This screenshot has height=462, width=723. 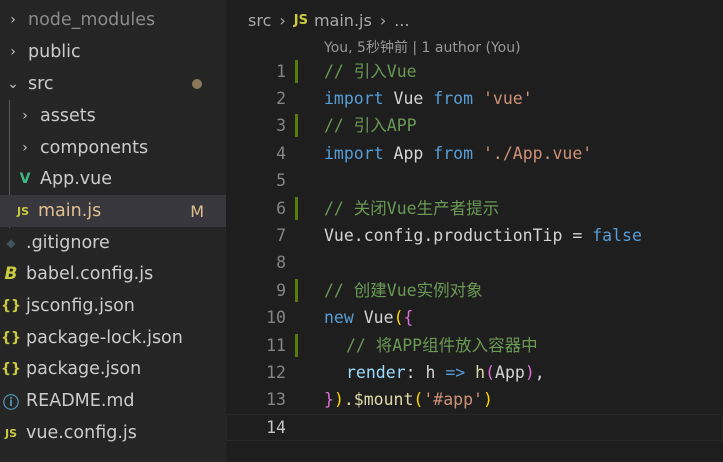 What do you see at coordinates (84, 369) in the screenshot?
I see `tree-item-label: package.json` at bounding box center [84, 369].